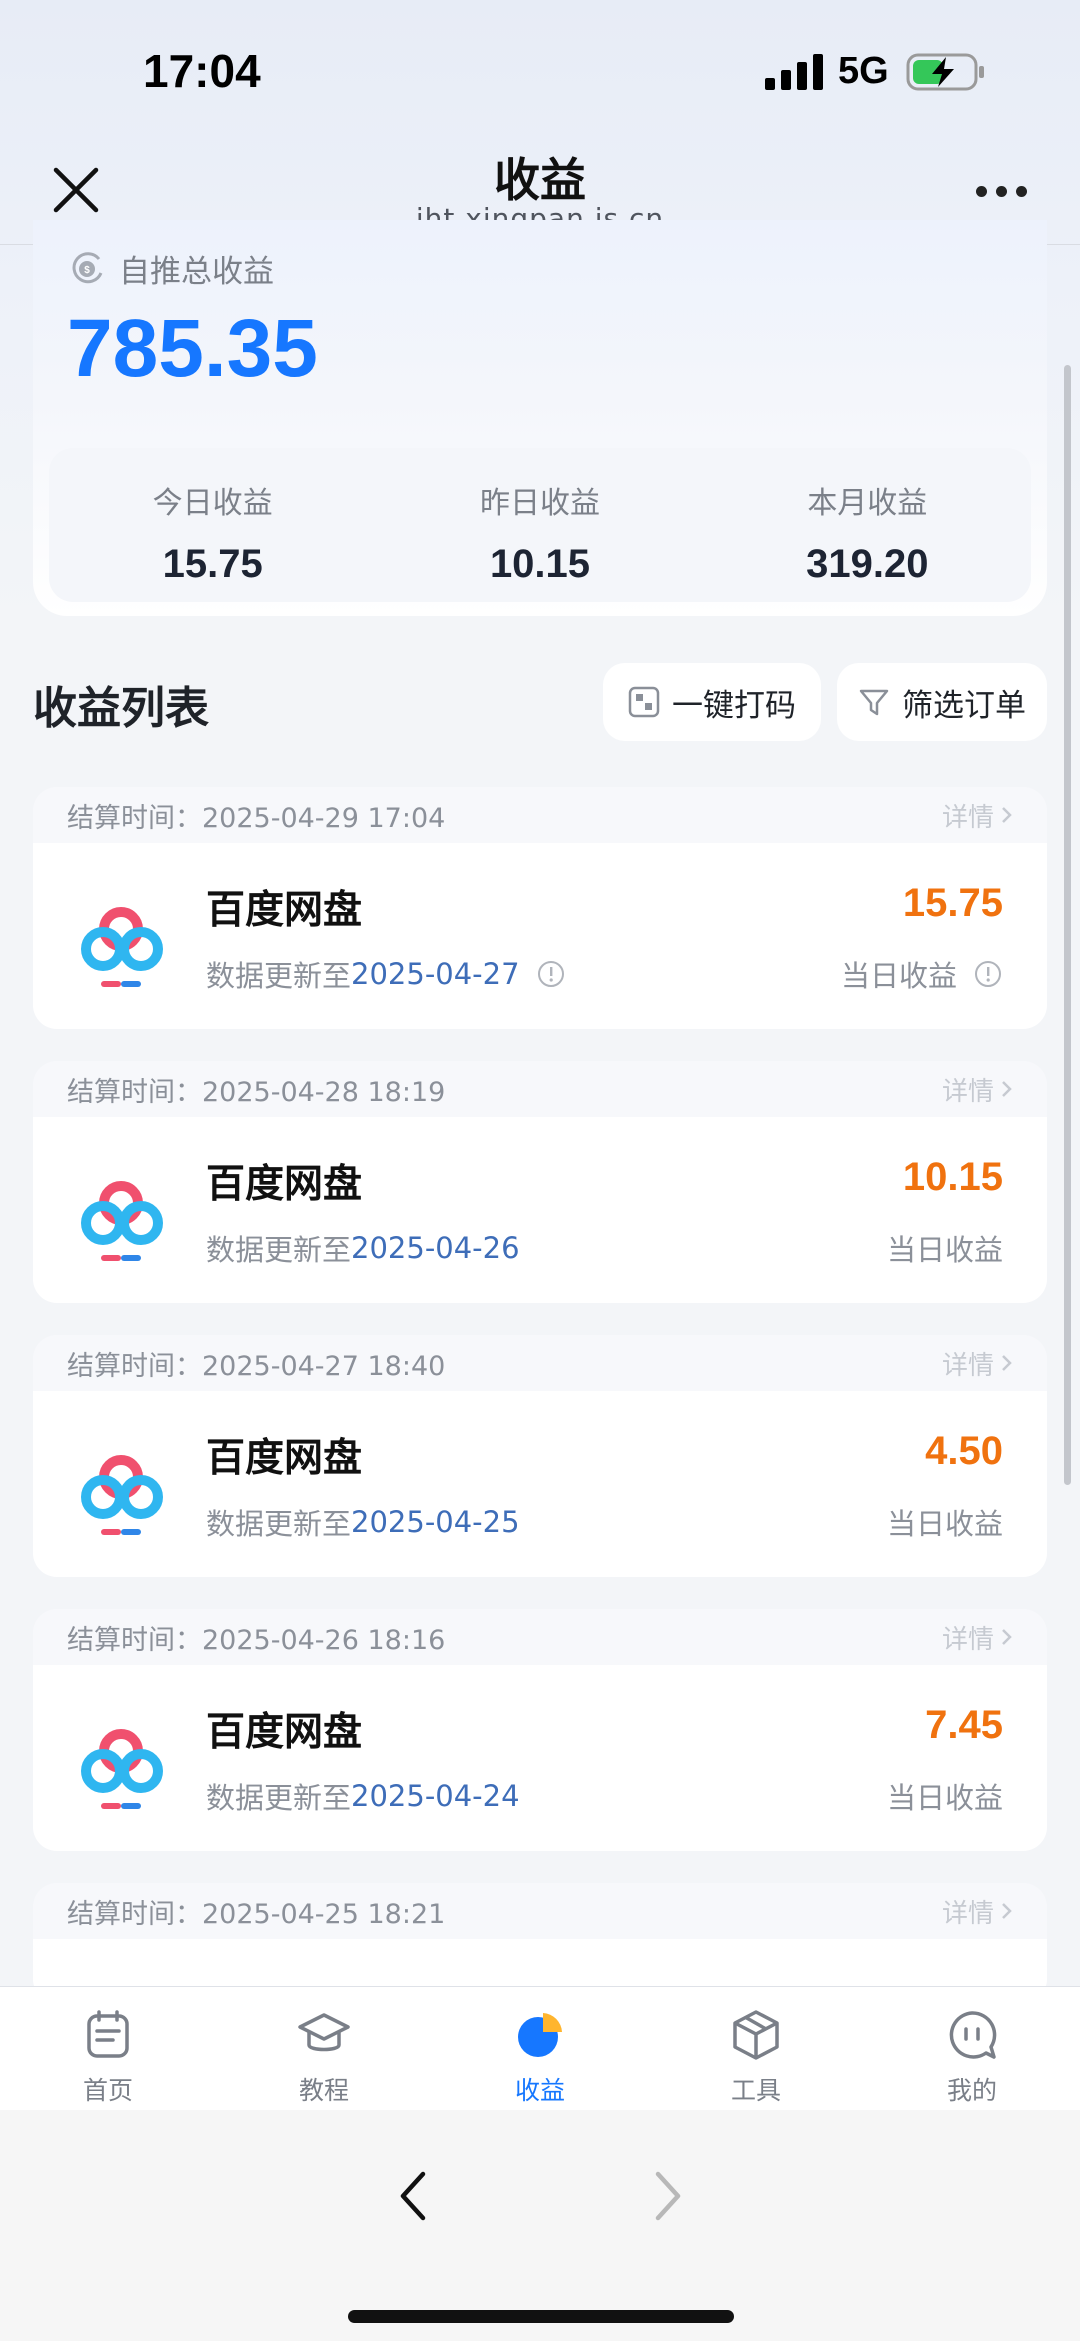 The height and width of the screenshot is (2341, 1080). I want to click on bottom-tab-bar: 首页 教程 收益 工具 我的, so click(540, 2048).